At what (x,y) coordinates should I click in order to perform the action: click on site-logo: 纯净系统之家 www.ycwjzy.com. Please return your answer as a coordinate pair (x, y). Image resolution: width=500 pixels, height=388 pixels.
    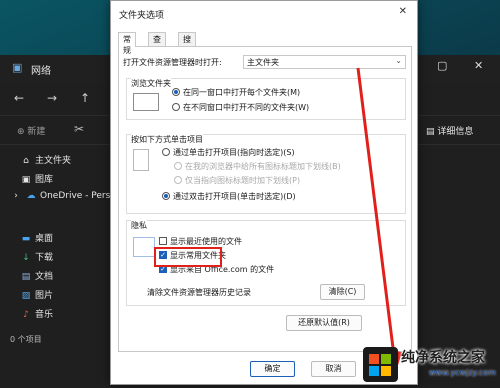
    Looking at the image, I should click on (427, 364).